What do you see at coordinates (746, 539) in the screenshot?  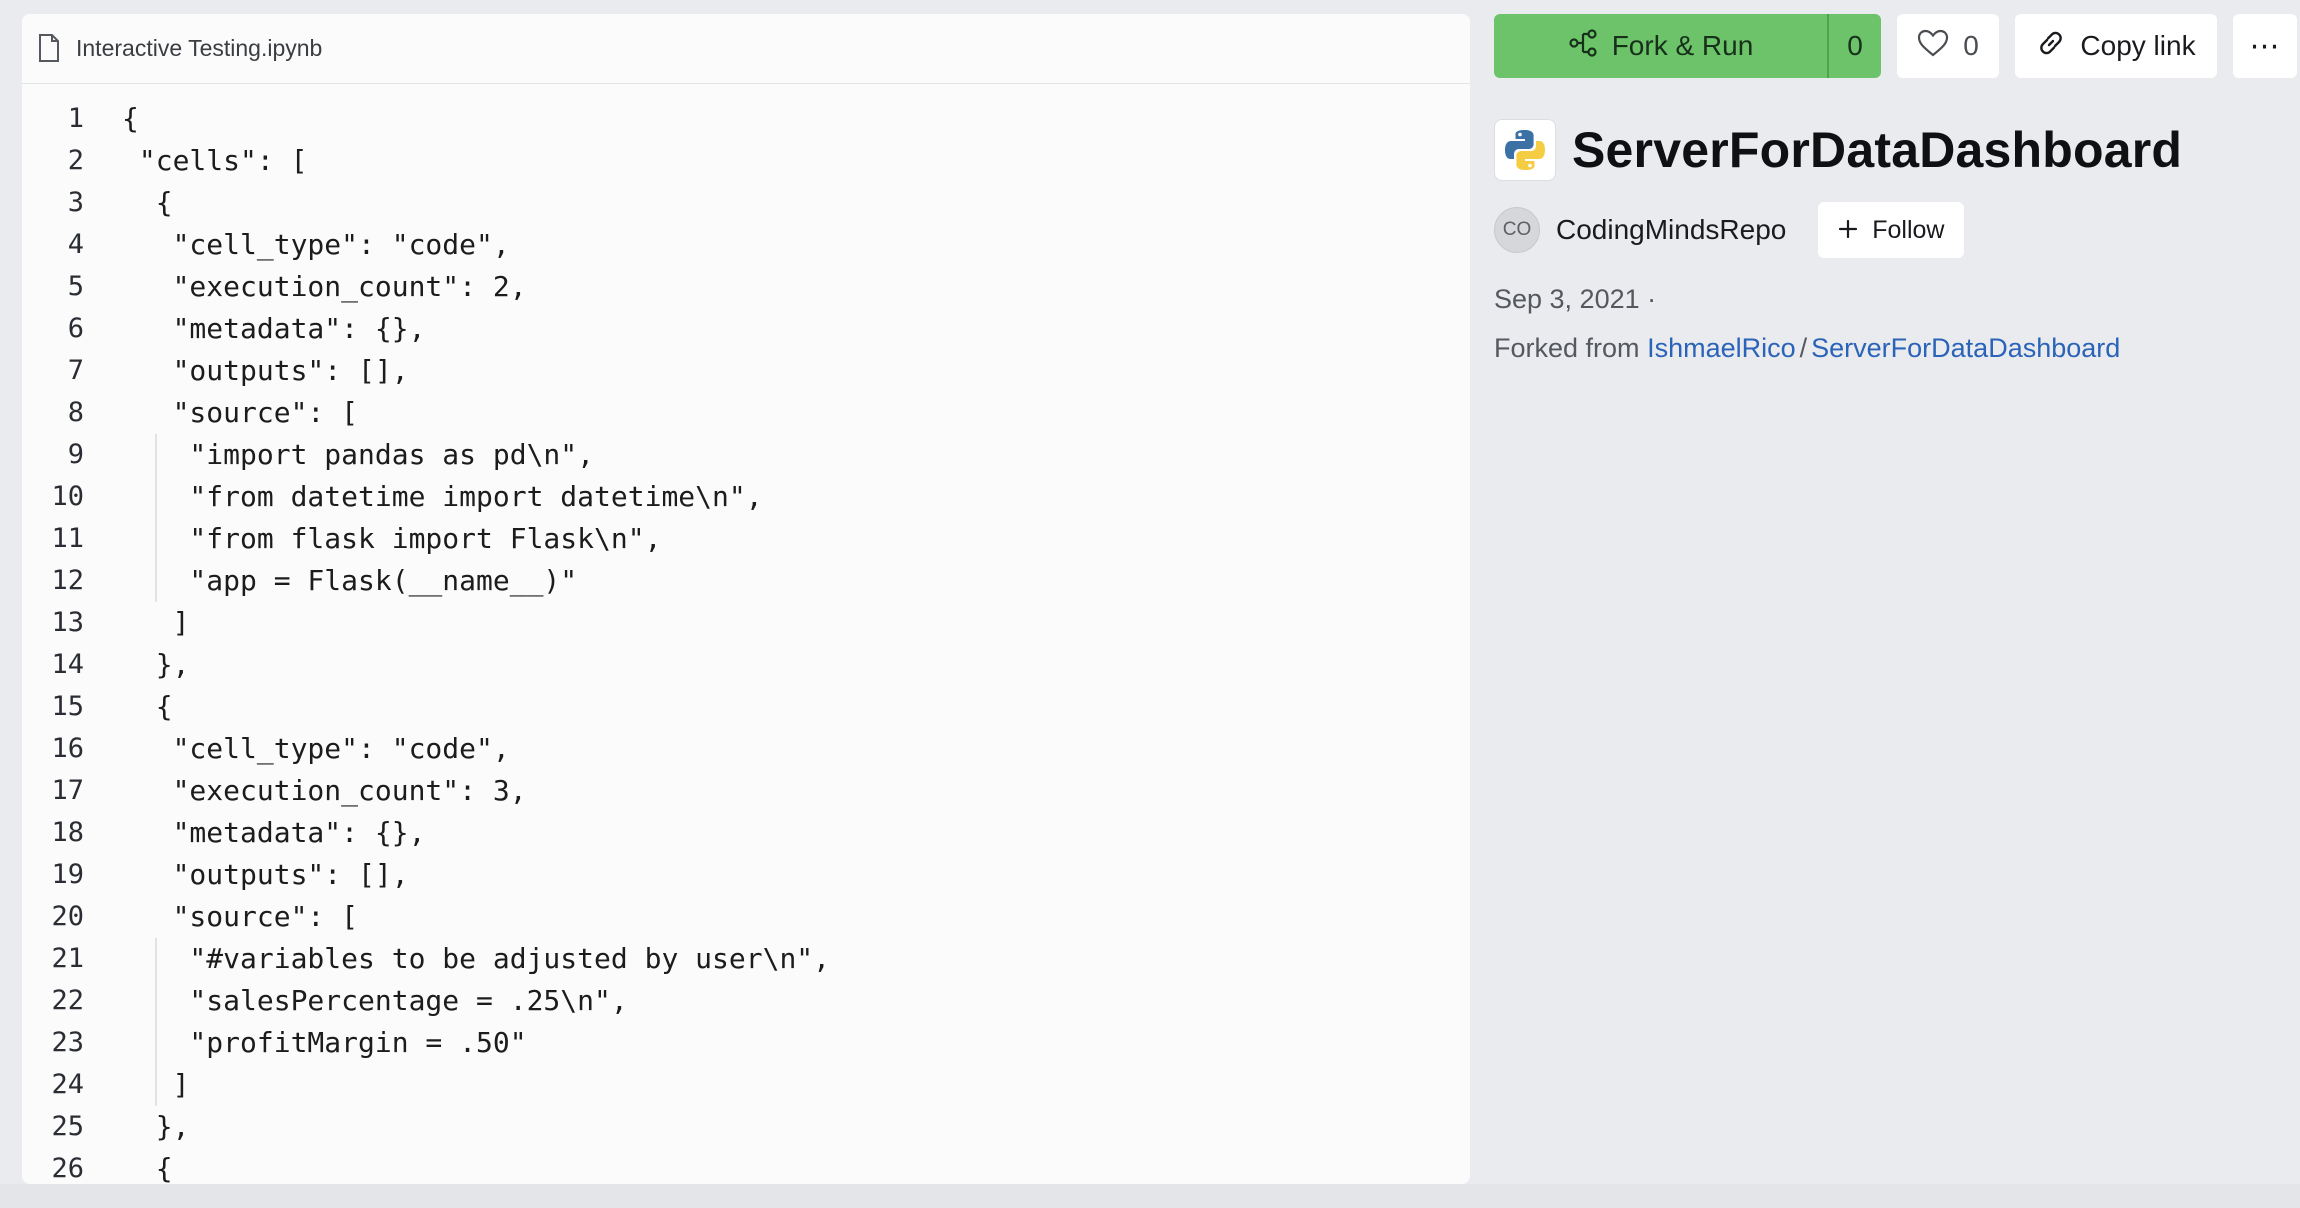 I see `code-line: 11 "from flask import Flask\n",` at bounding box center [746, 539].